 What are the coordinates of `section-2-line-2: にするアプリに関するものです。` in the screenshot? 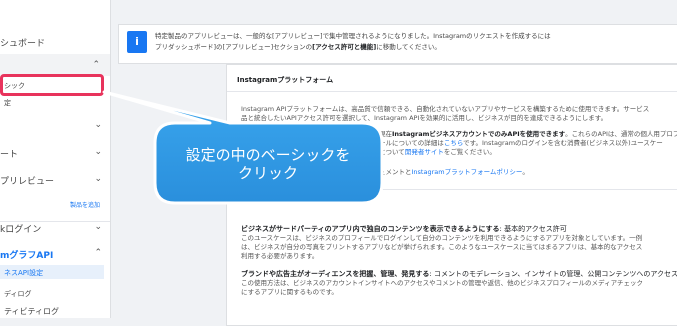 It's located at (289, 292).